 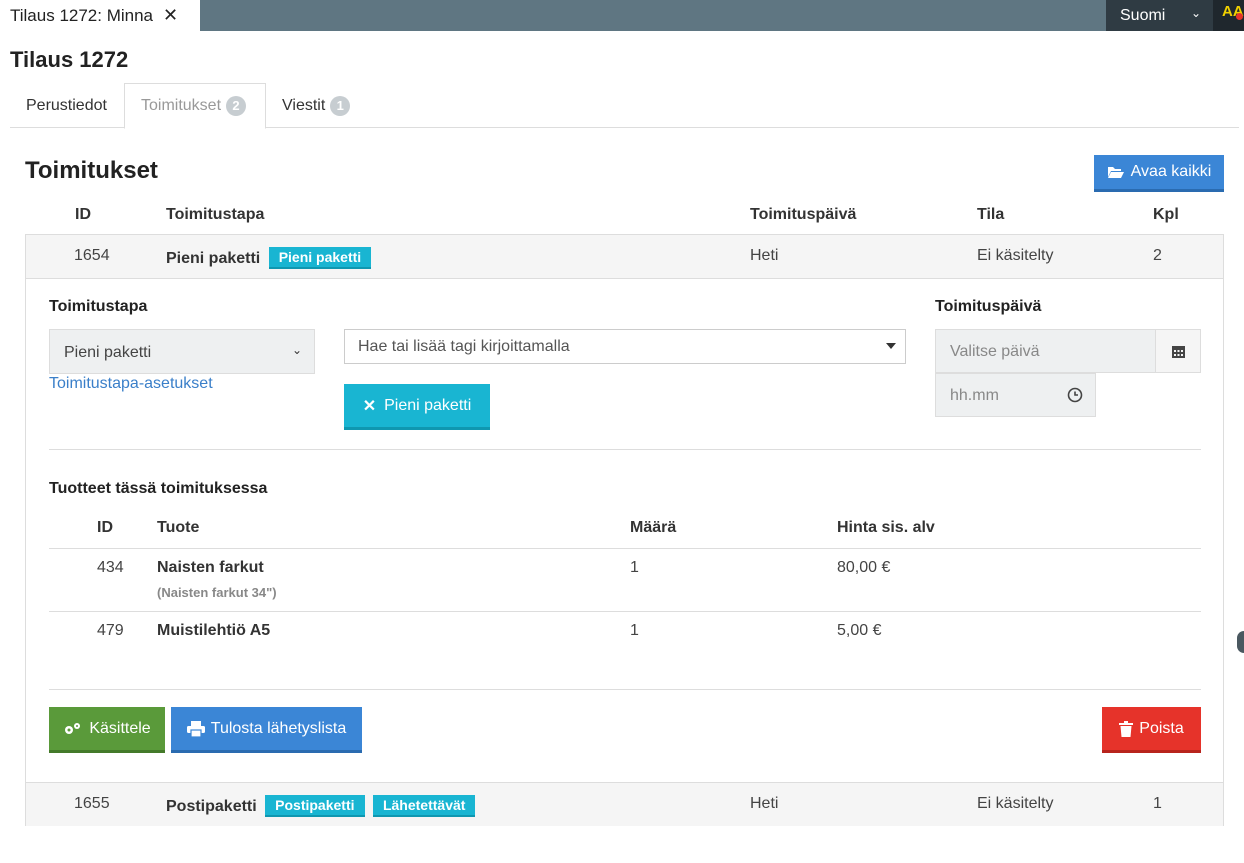 I want to click on tab-perustiedot: Perustiedot, so click(x=66, y=105).